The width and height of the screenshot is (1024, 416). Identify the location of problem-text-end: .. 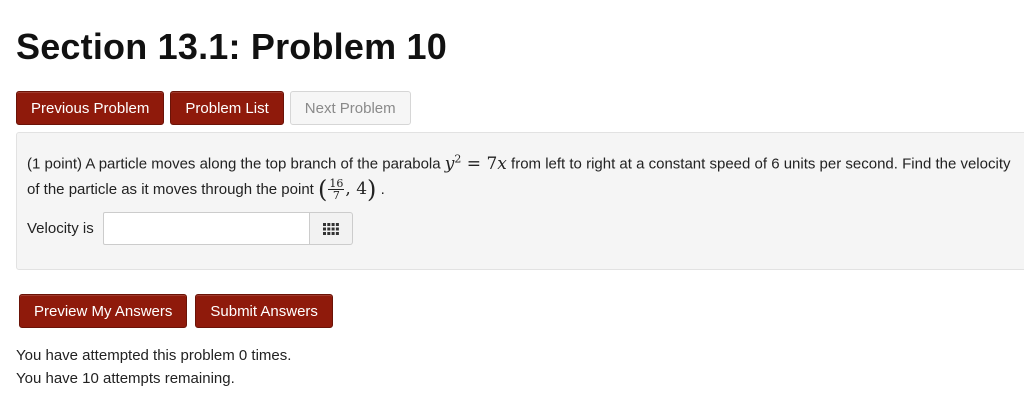
(382, 189).